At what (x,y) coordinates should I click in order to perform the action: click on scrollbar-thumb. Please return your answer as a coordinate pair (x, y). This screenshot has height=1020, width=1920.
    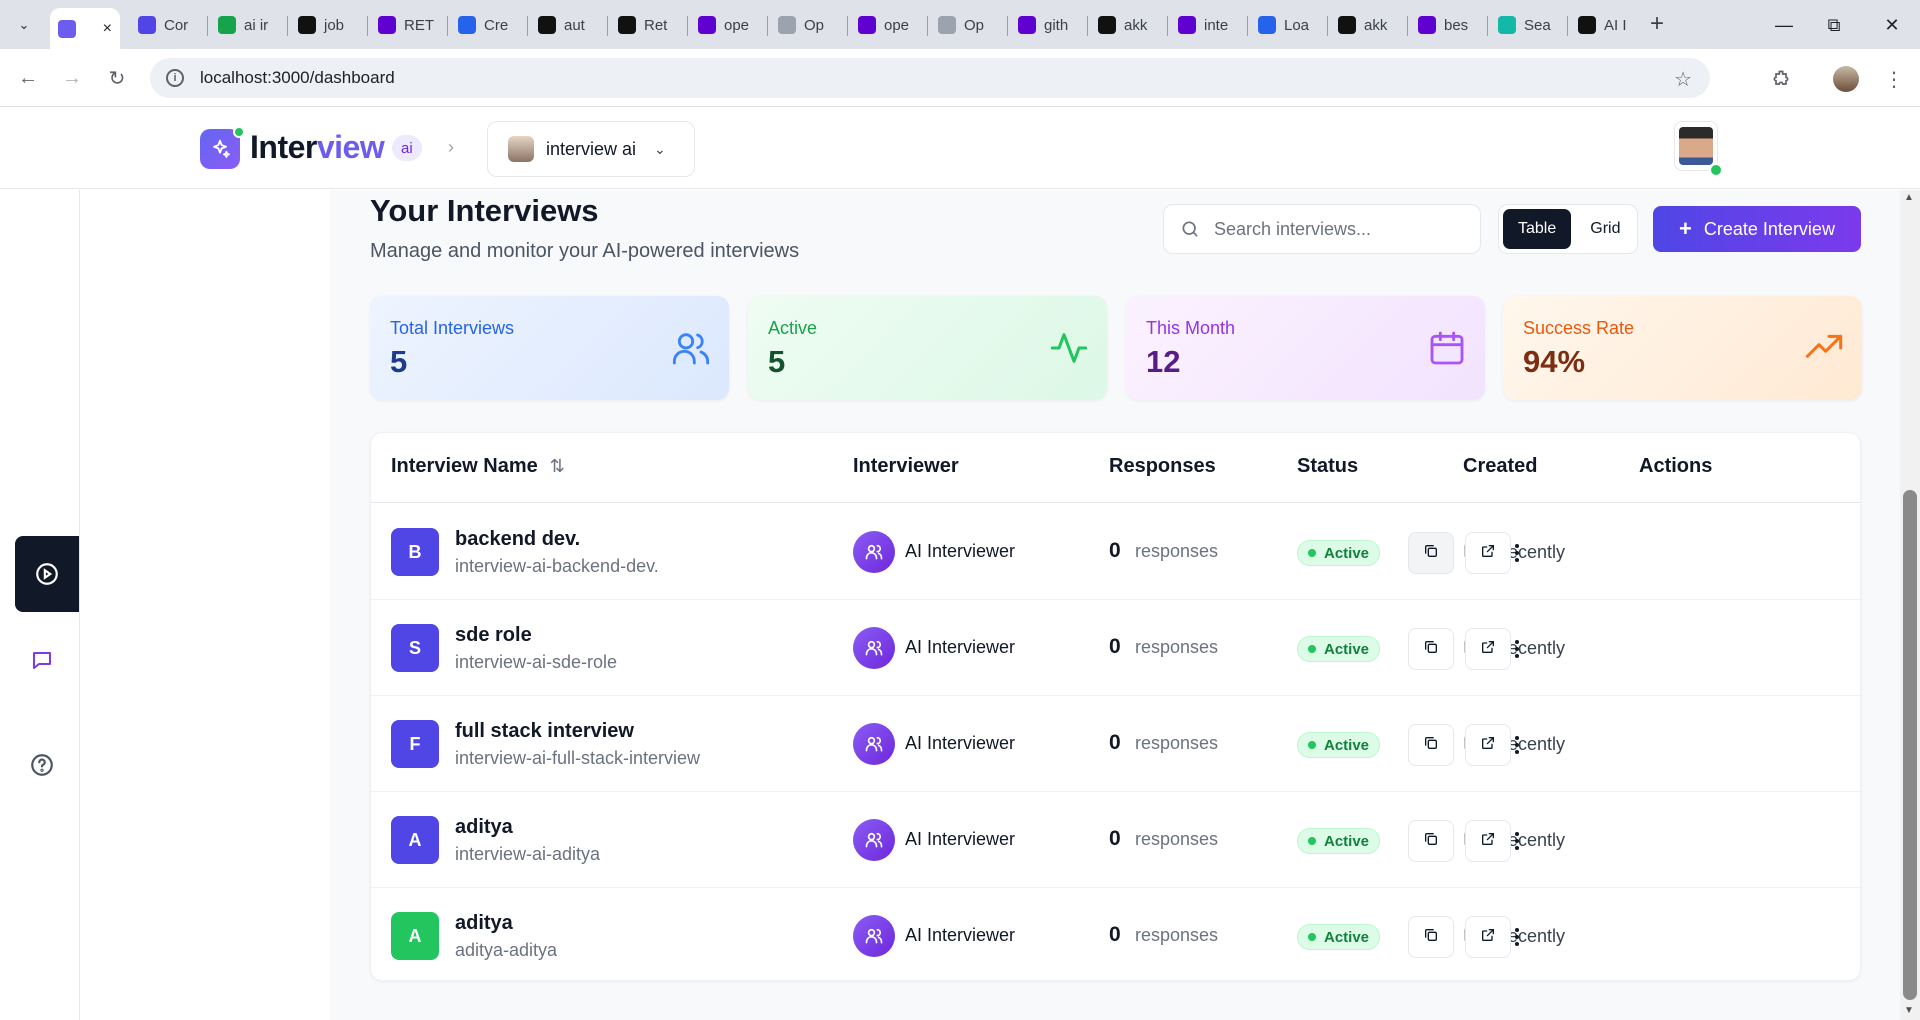
    Looking at the image, I should click on (1910, 745).